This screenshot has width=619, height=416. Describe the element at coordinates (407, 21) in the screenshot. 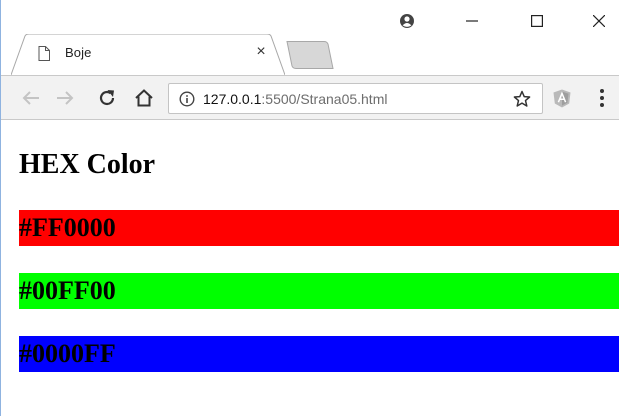

I see `profile-icon` at that location.